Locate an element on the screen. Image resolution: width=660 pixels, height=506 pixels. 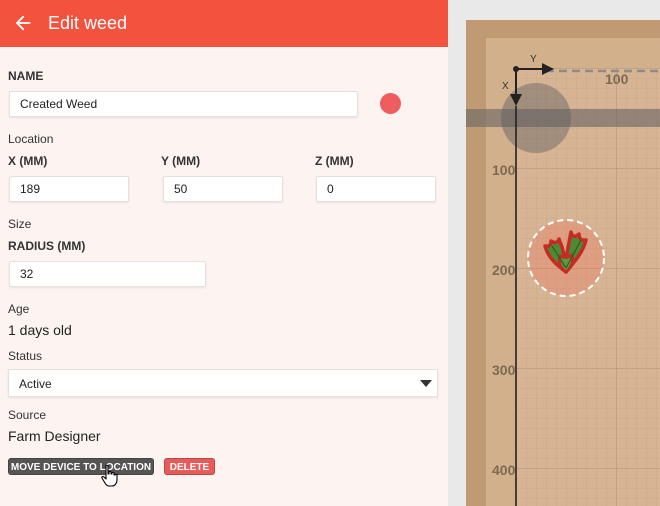
left-tick-400: 400 is located at coordinates (504, 470).